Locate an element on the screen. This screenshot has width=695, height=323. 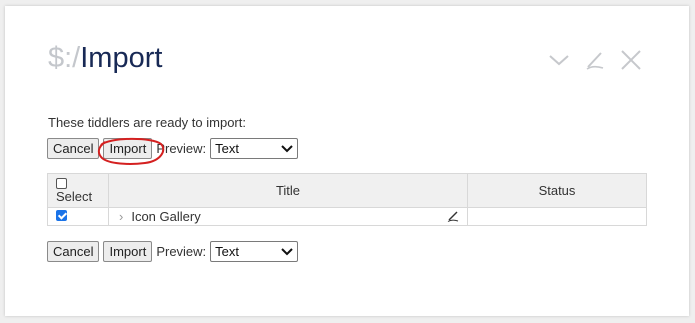
more-button is located at coordinates (559, 60).